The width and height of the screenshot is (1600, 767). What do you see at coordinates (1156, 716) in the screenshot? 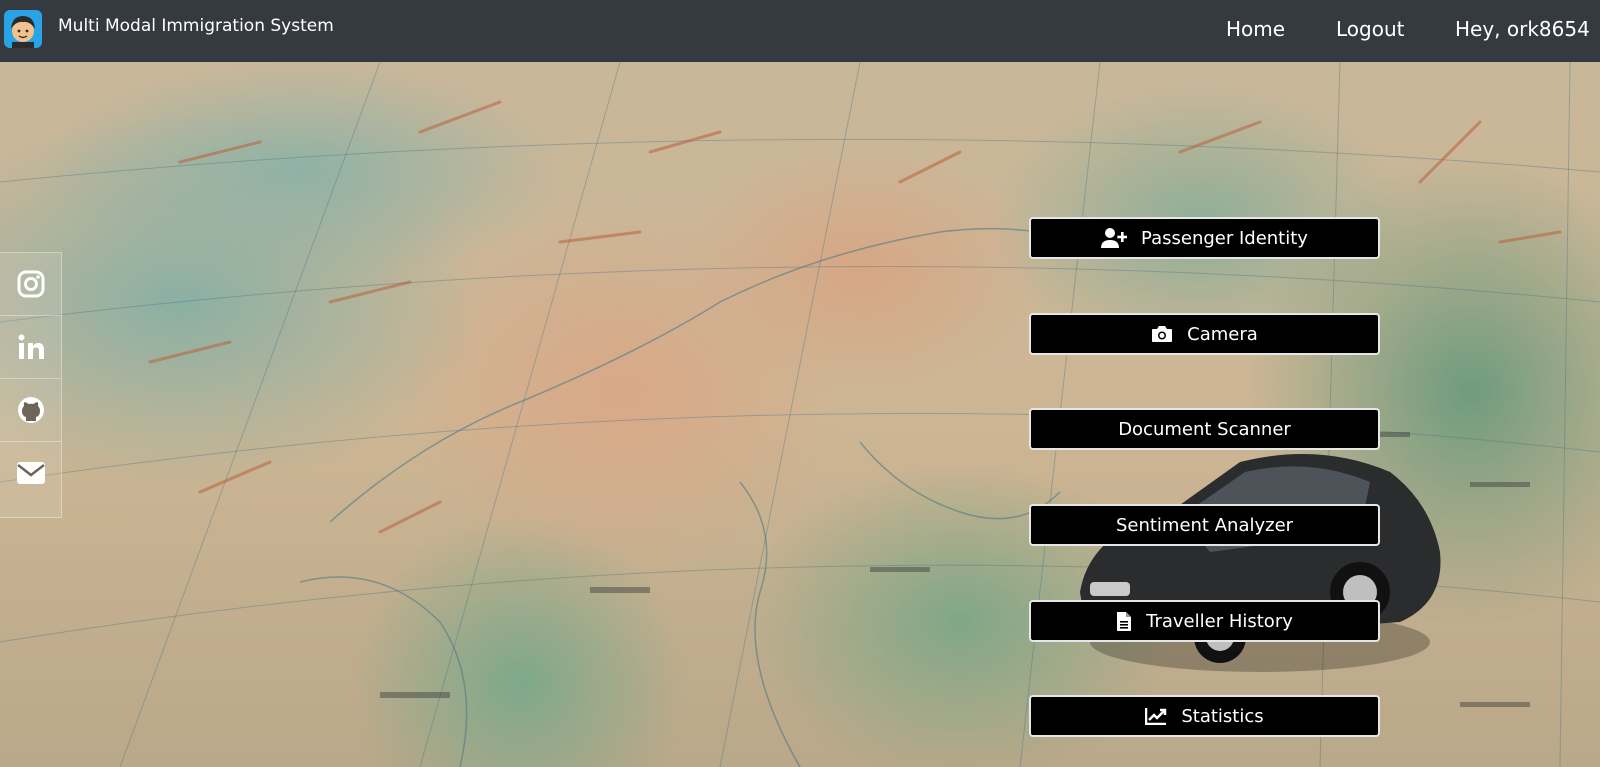
I see `chart-line-icon` at bounding box center [1156, 716].